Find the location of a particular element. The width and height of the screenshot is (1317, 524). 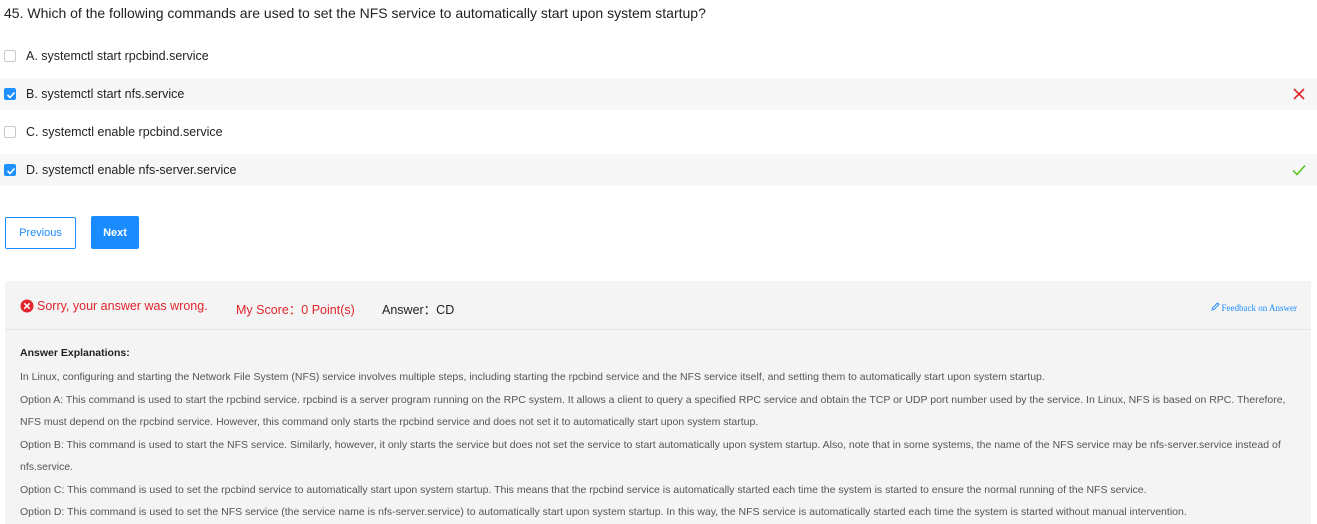

correct-answer: Answer：CD is located at coordinates (418, 310).